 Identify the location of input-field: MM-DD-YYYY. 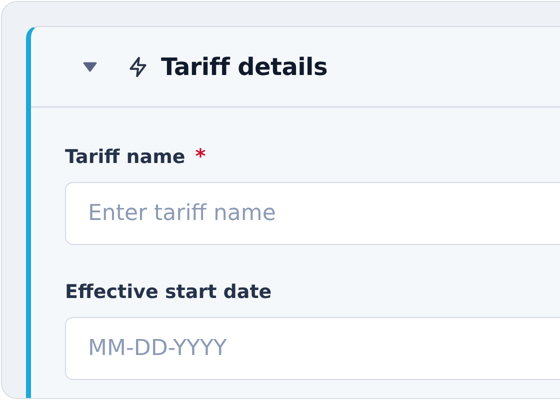
(312, 348).